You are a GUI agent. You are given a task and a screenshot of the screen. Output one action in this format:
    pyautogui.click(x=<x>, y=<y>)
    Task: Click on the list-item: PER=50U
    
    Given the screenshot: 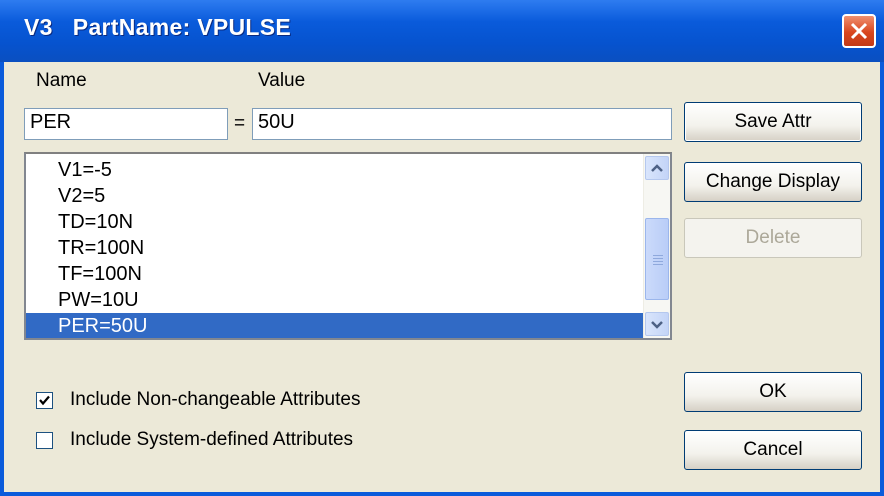 What is the action you would take?
    pyautogui.click(x=336, y=325)
    